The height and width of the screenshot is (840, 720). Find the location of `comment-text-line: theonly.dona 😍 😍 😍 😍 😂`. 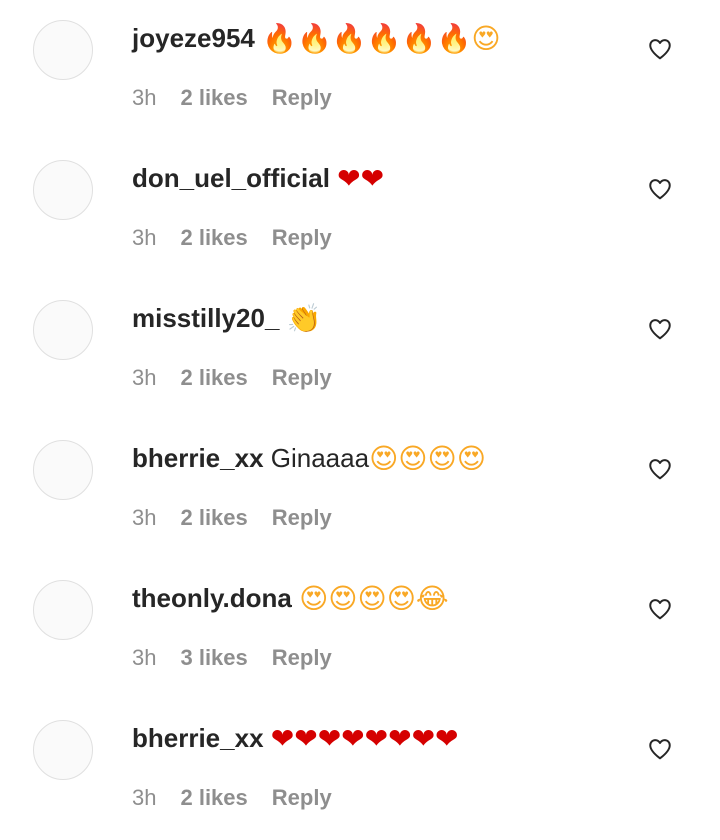

comment-text-line: theonly.dona 😍 😍 😍 😍 😂 is located at coordinates (290, 598).